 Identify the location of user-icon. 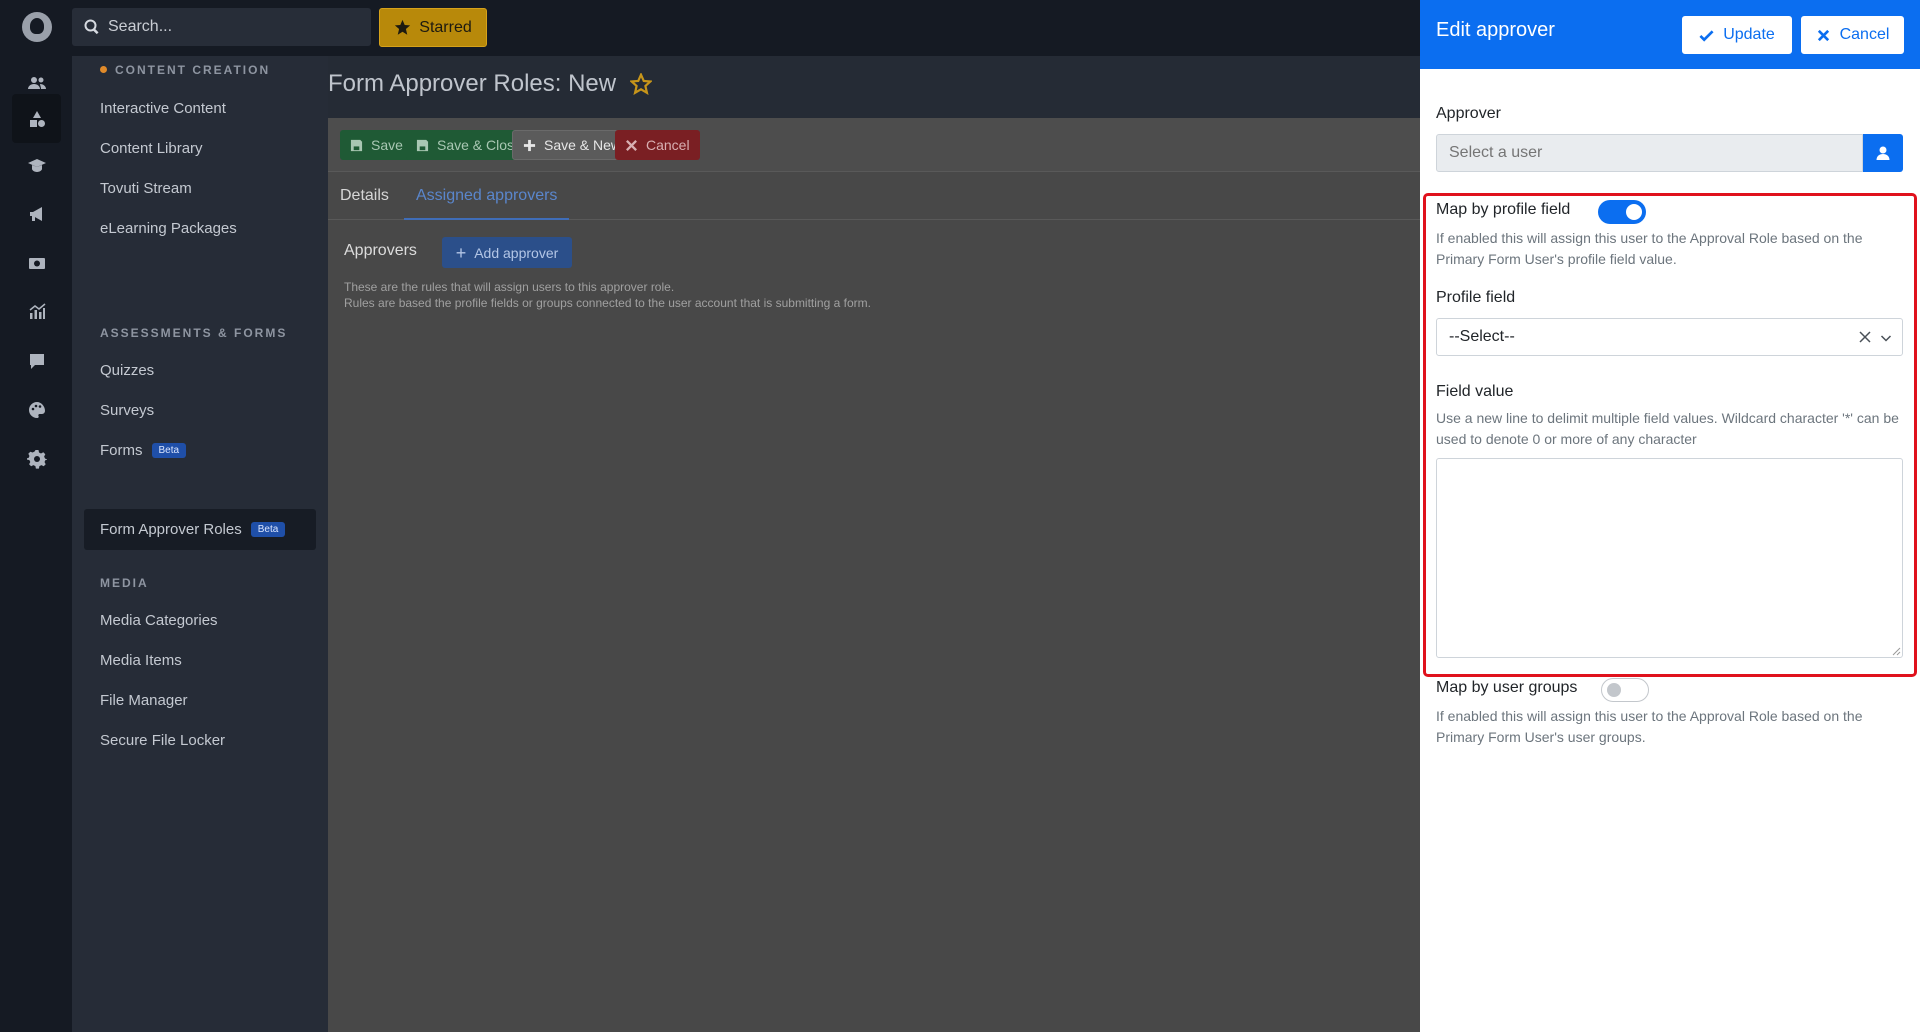
(1883, 153).